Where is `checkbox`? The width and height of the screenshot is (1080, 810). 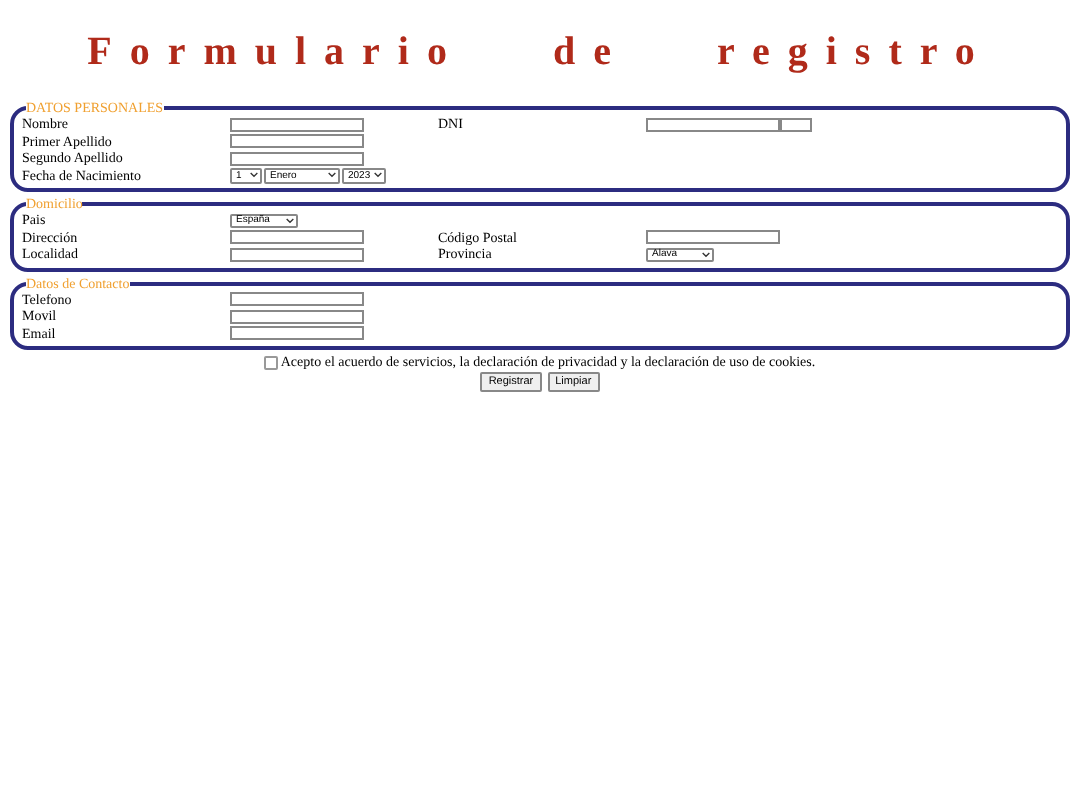 checkbox is located at coordinates (271, 362).